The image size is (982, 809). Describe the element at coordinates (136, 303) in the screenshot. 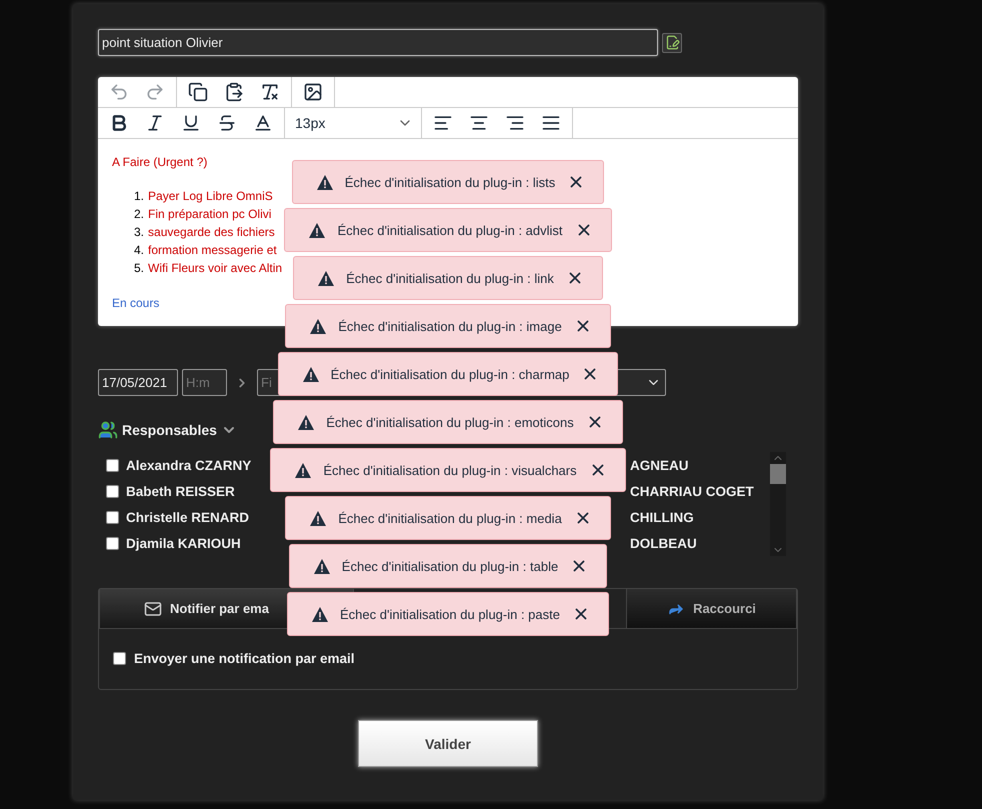

I see `section-text: En cours` at that location.